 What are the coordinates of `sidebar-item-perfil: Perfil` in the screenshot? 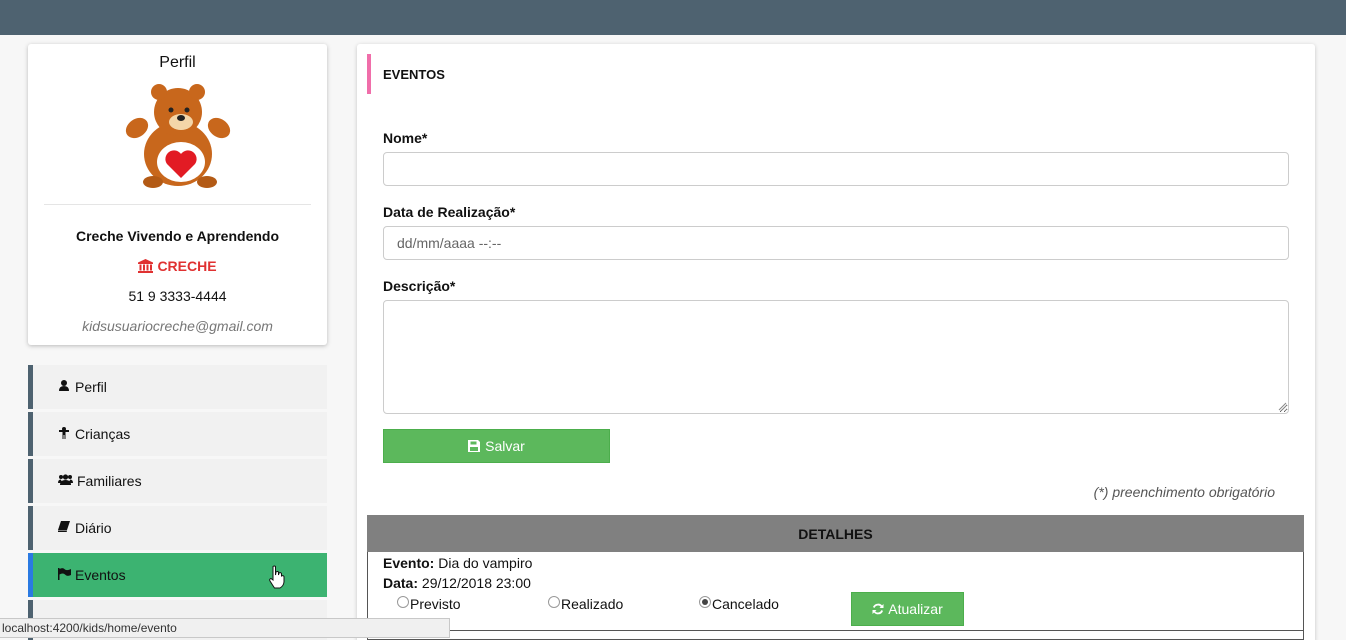 It's located at (177, 387).